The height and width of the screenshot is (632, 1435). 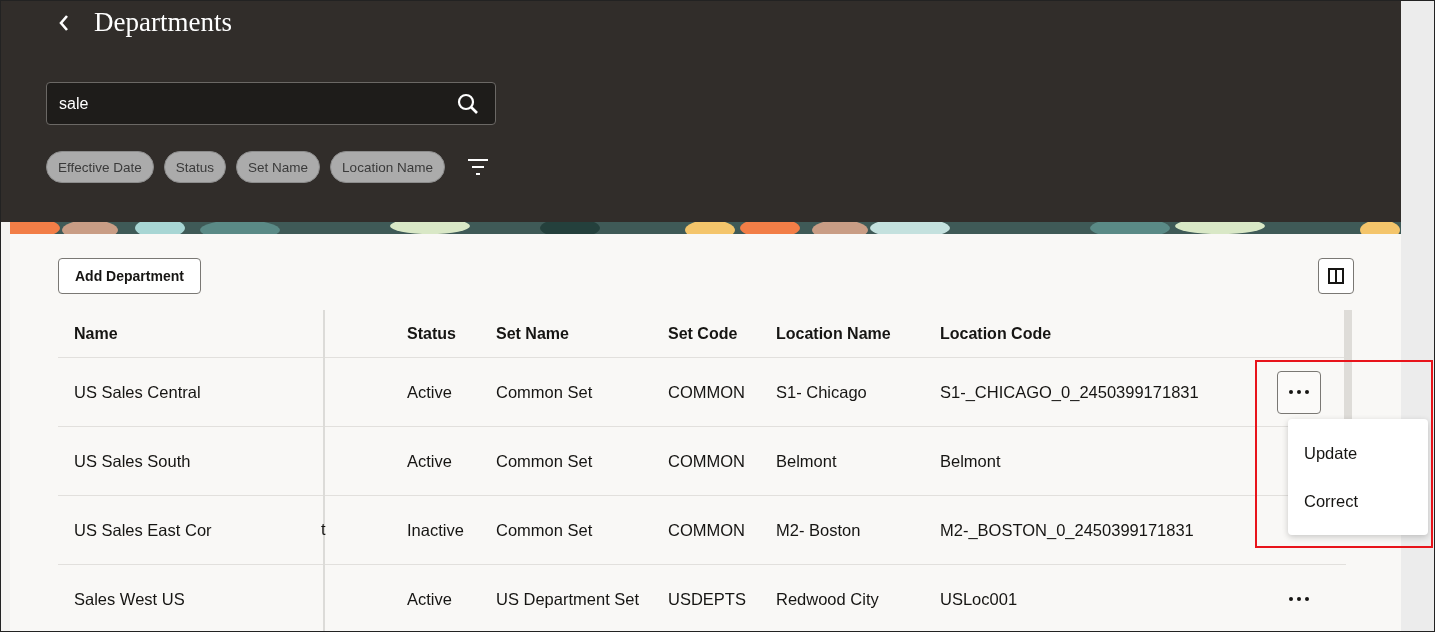 I want to click on filter-icon, so click(x=477, y=167).